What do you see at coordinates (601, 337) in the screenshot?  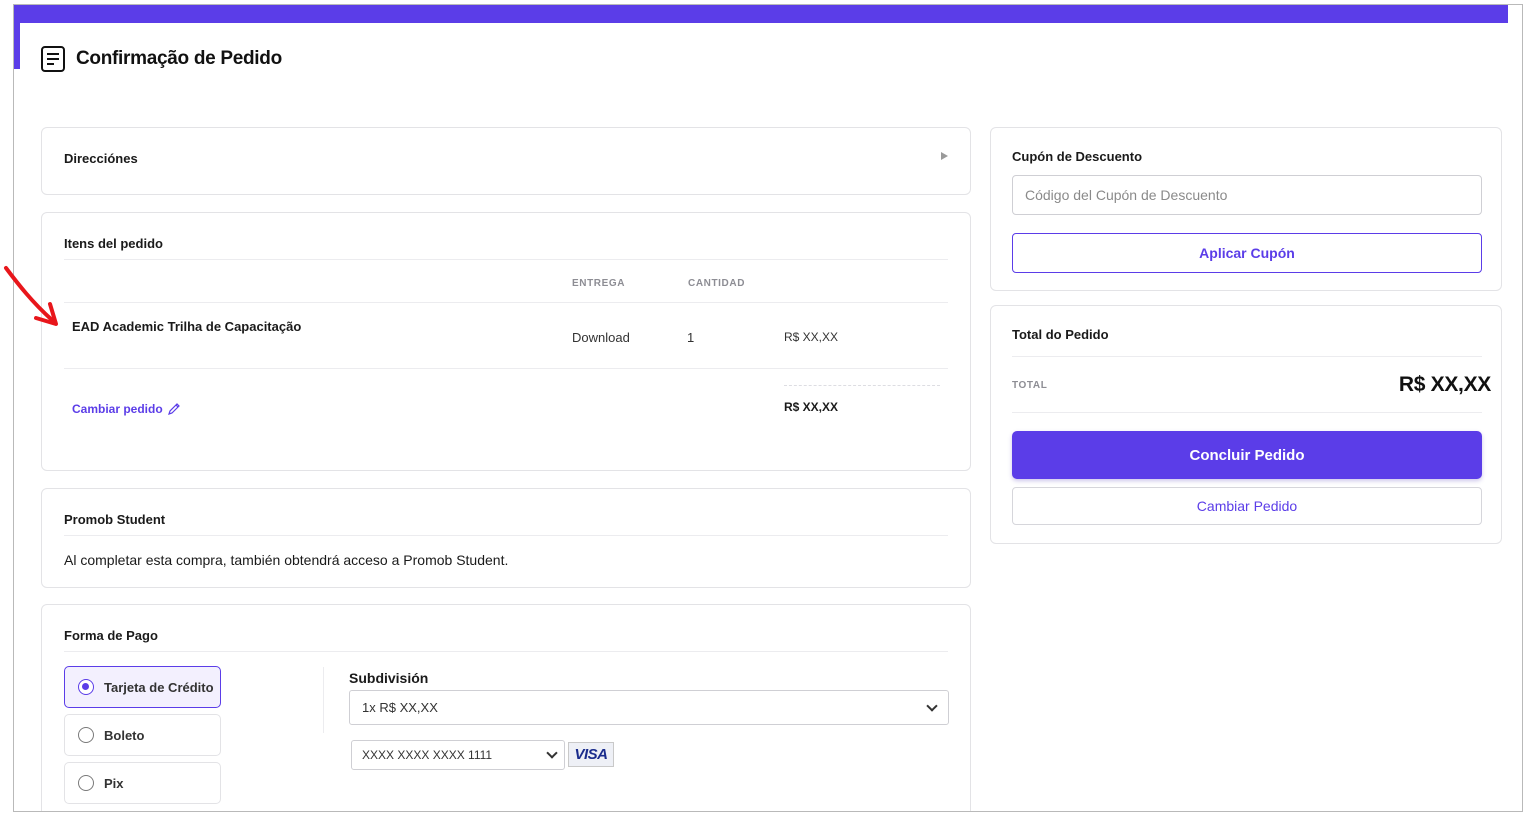 I see `item-delivery: Download` at bounding box center [601, 337].